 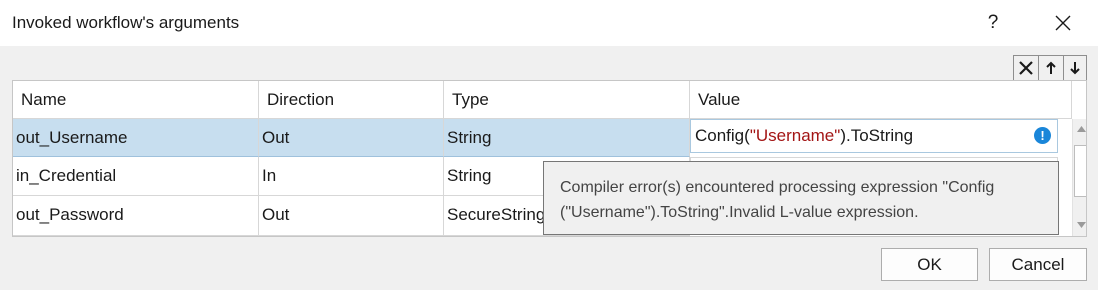 I want to click on argument-direction-cell: In, so click(x=351, y=176).